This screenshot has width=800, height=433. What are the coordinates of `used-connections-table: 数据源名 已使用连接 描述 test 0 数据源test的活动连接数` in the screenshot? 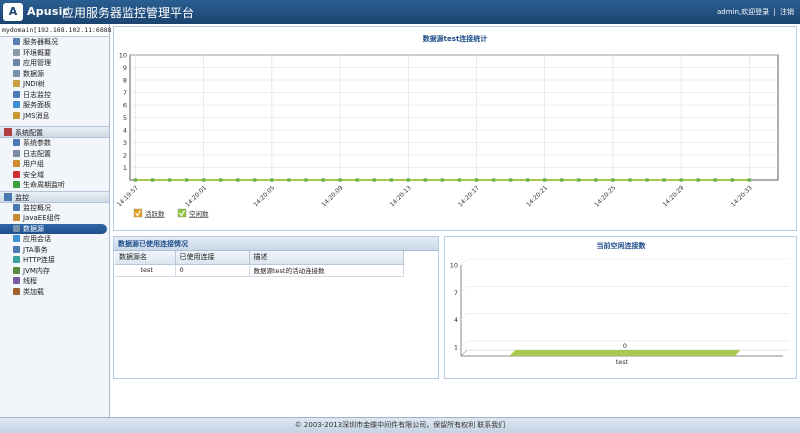 It's located at (259, 264).